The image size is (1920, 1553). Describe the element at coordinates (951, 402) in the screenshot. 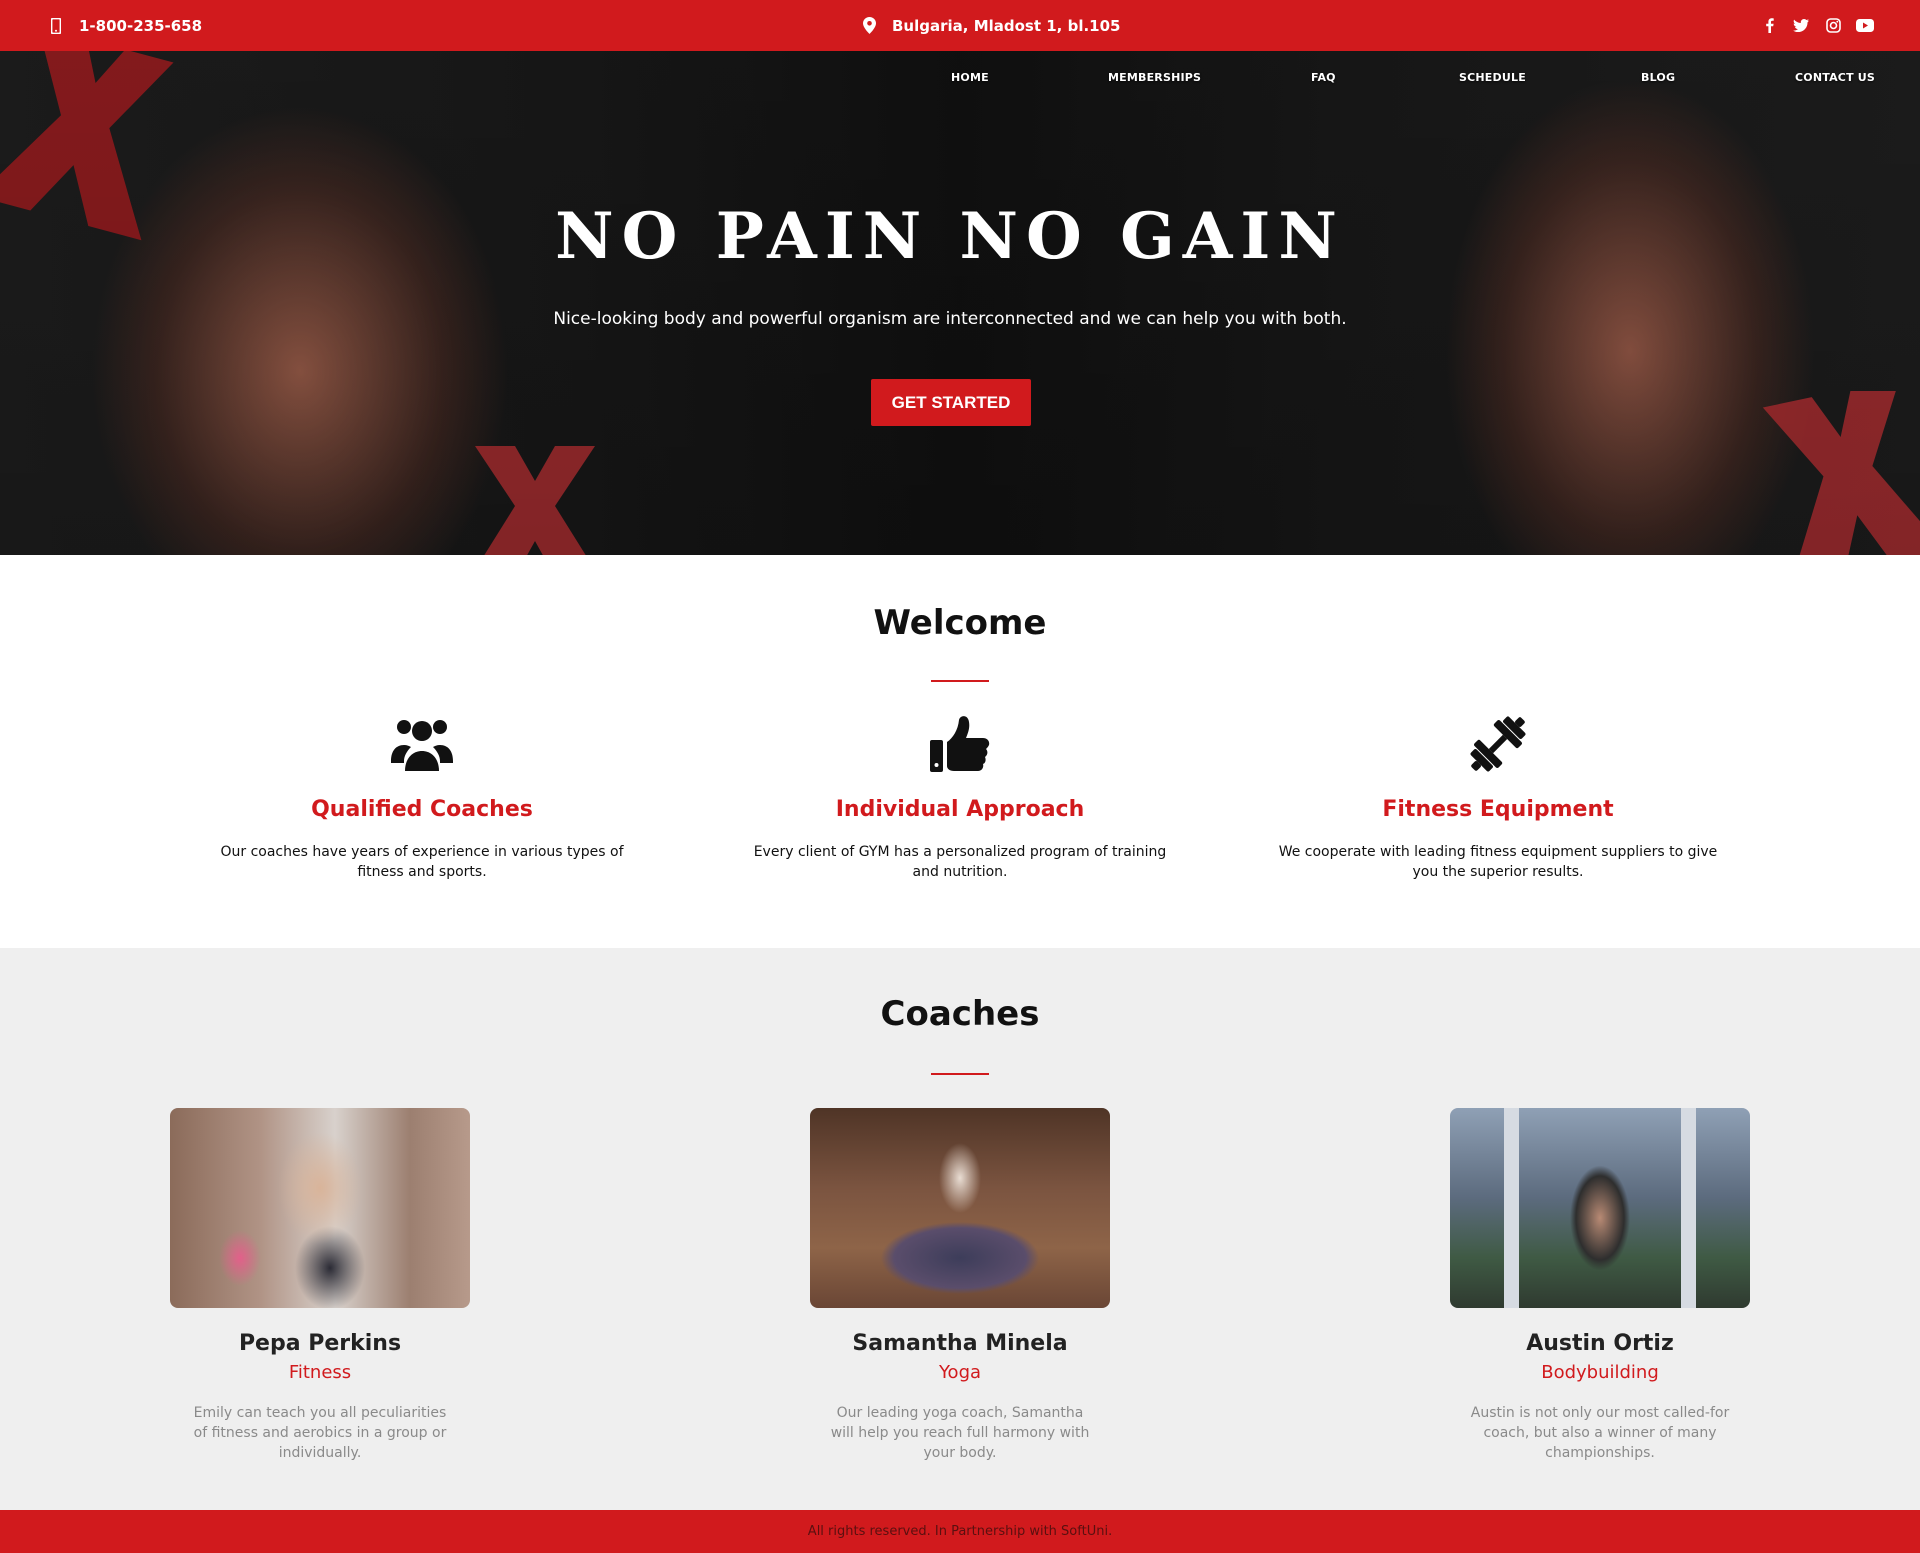

I see `get-started-button: GET STARTED` at that location.